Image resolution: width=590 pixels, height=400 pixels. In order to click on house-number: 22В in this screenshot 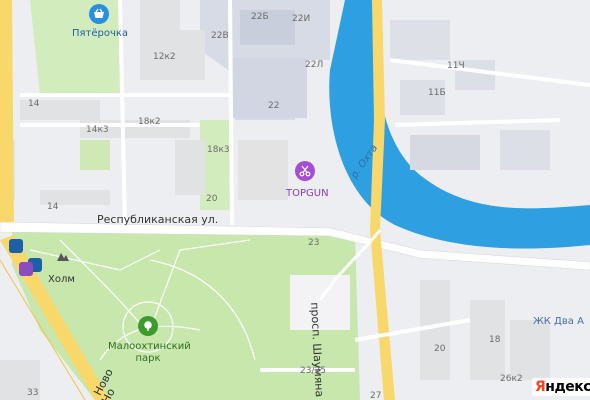, I will do `click(220, 36)`.